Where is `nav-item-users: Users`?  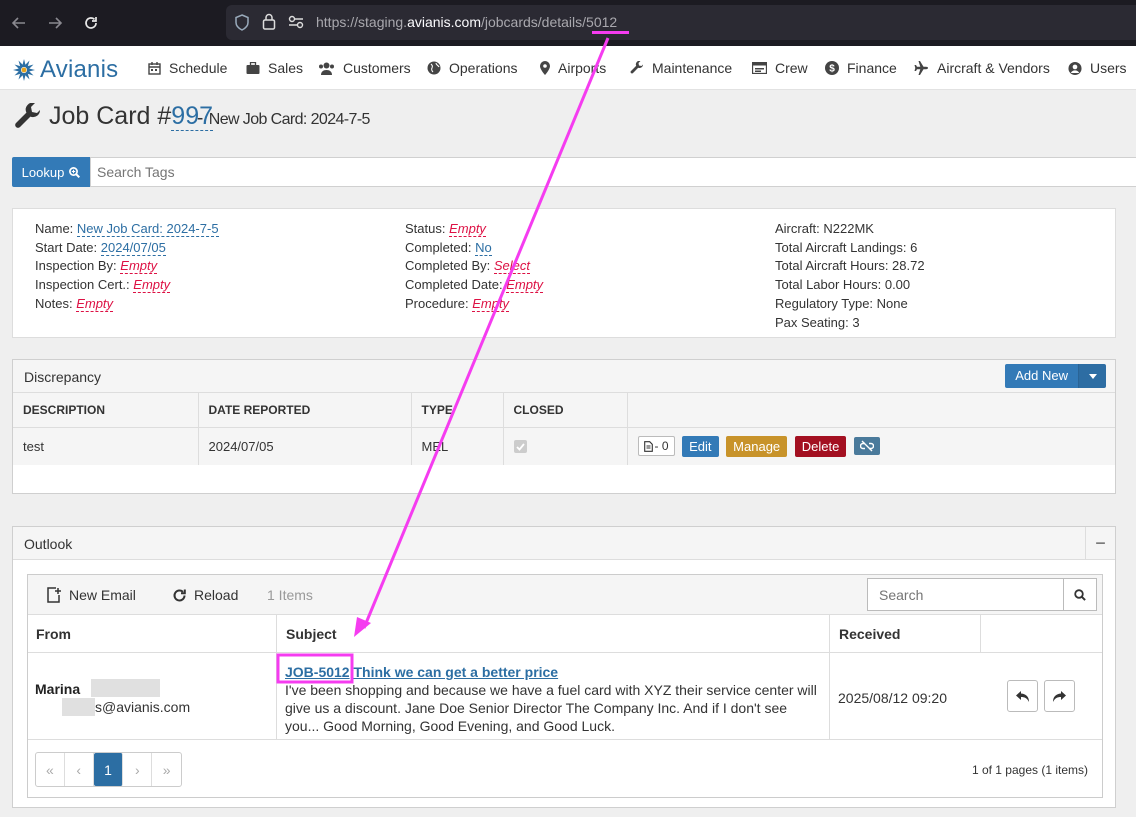
nav-item-users: Users is located at coordinates (1097, 68).